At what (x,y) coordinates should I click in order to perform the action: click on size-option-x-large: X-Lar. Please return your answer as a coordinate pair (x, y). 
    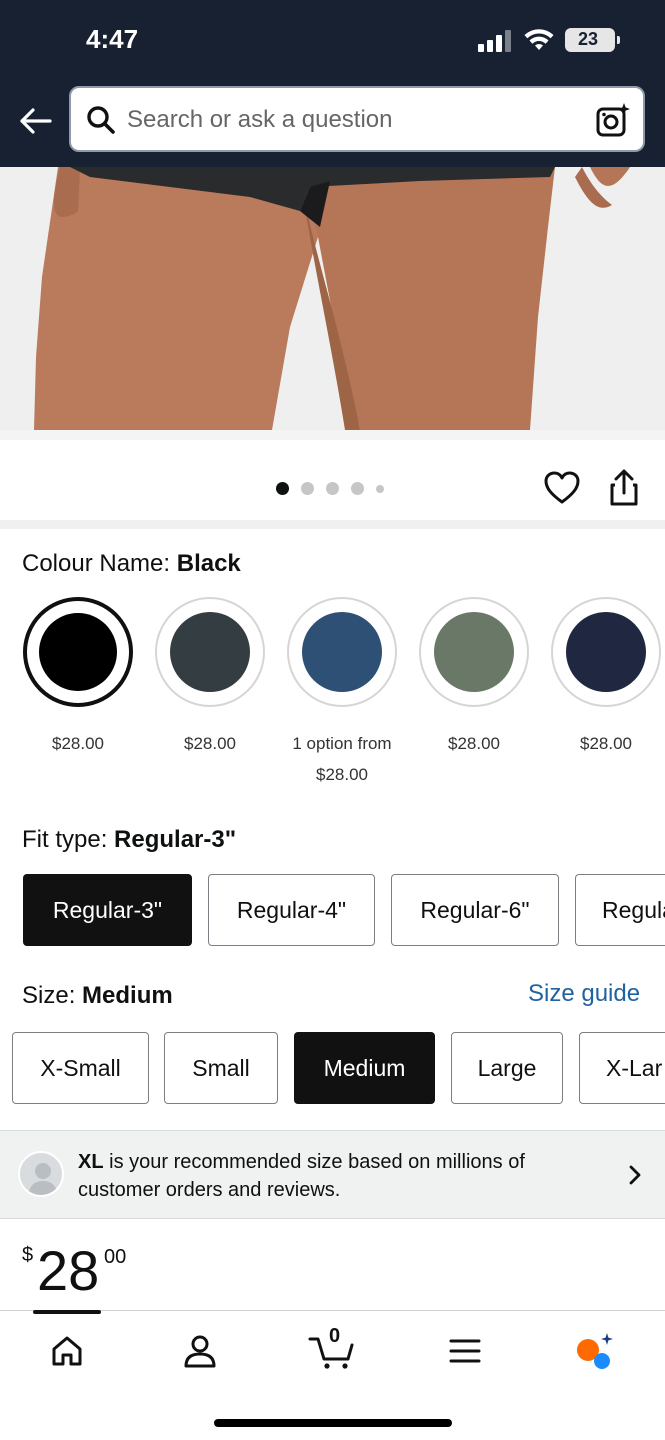
    Looking at the image, I should click on (622, 1068).